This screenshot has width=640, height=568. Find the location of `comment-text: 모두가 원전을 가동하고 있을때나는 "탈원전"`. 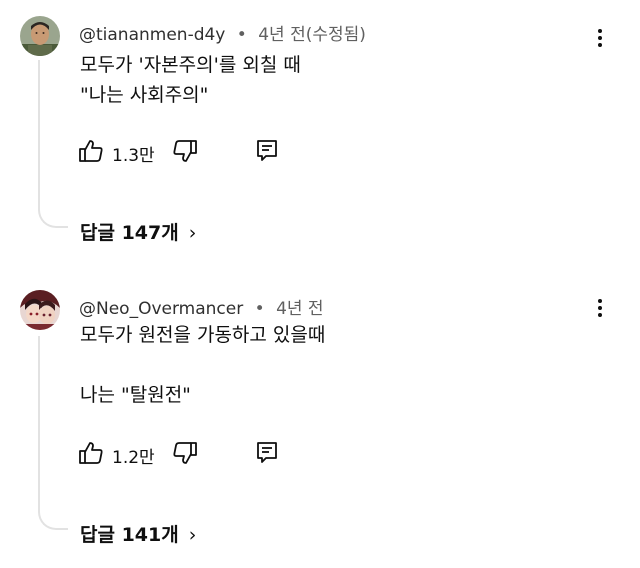

comment-text: 모두가 원전을 가동하고 있을때나는 "탈원전" is located at coordinates (202, 365).